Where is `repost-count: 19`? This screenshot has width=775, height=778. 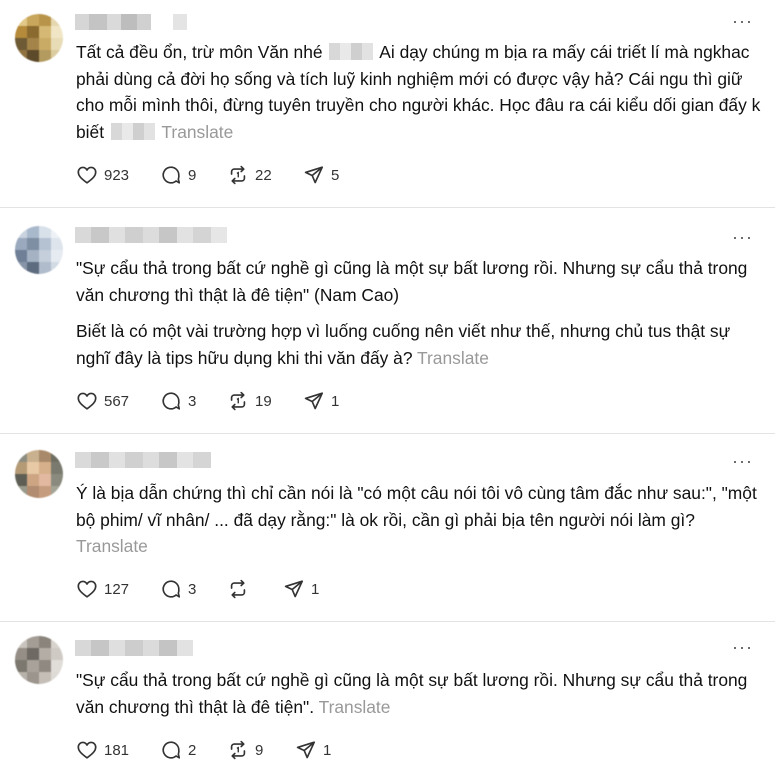
repost-count: 19 is located at coordinates (263, 401).